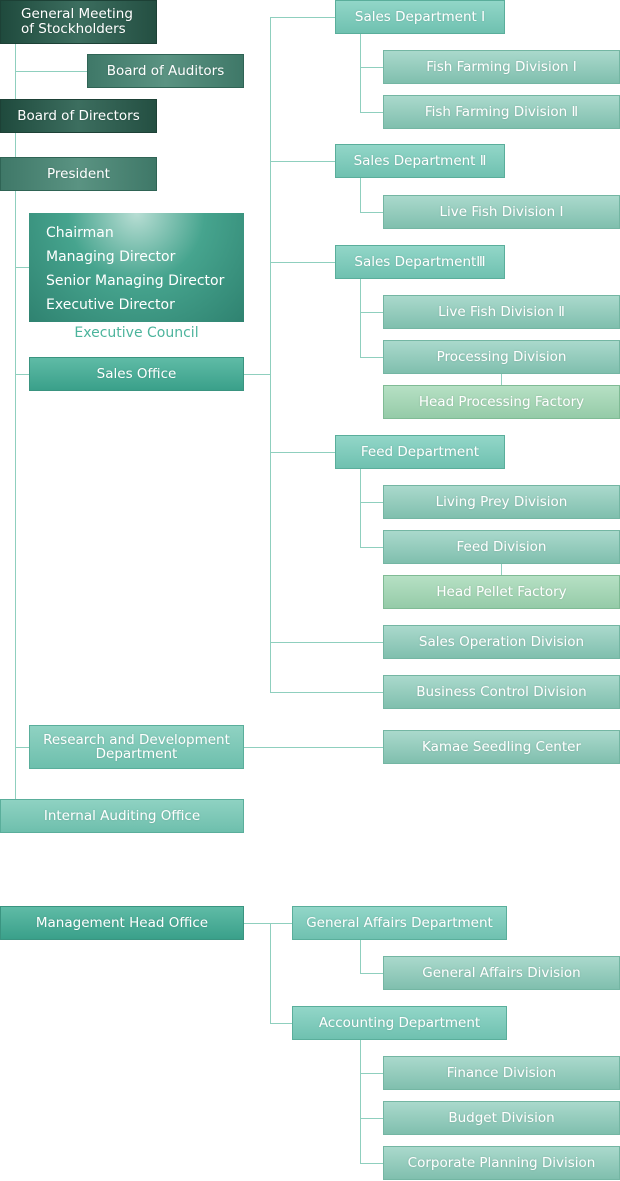 This screenshot has height=1181, width=620. I want to click on internal-auditing-box: Internal Auditing Office, so click(122, 816).